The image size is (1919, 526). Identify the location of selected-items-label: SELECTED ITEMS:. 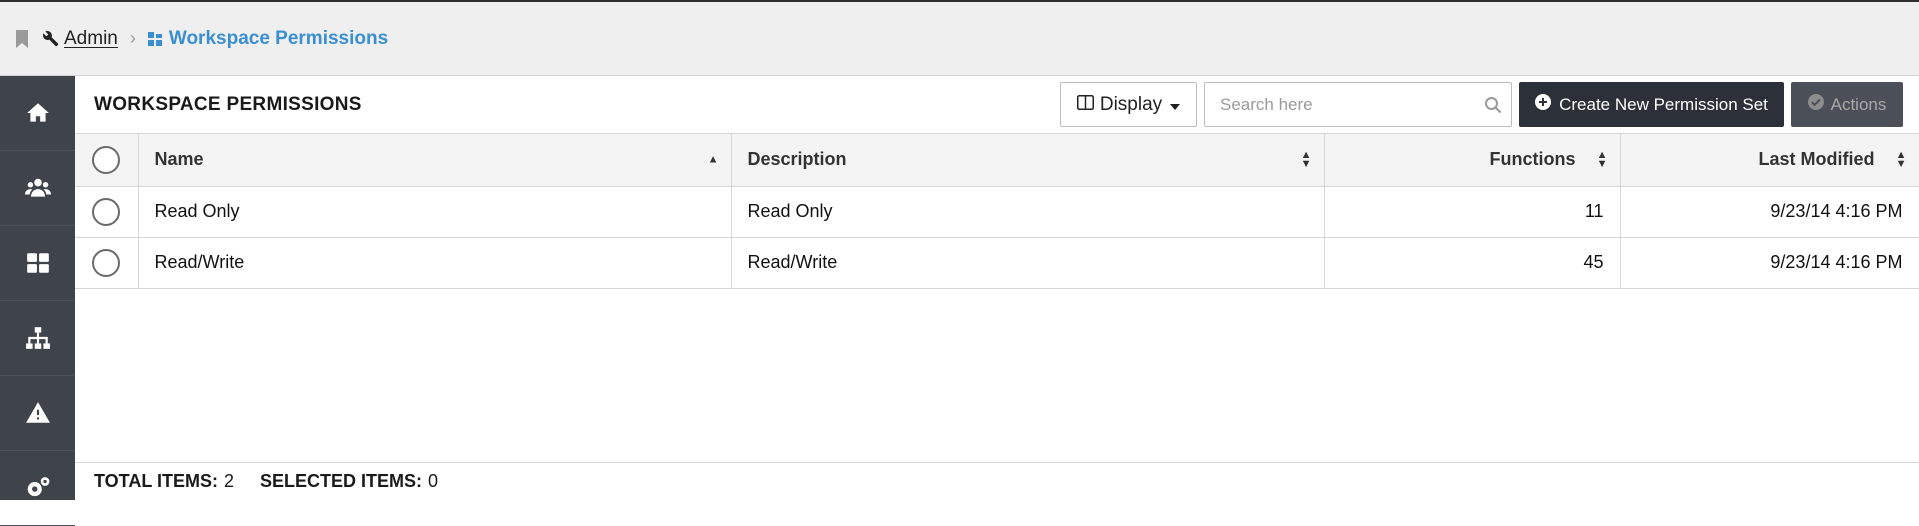
(341, 481).